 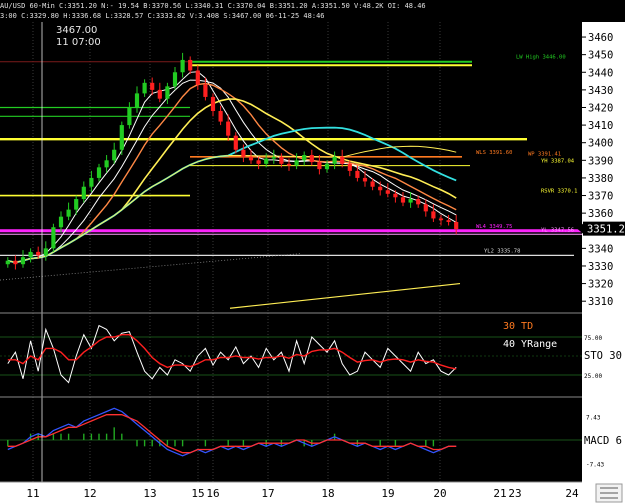 I want to click on time-tick-label: 12, so click(x=89, y=493).